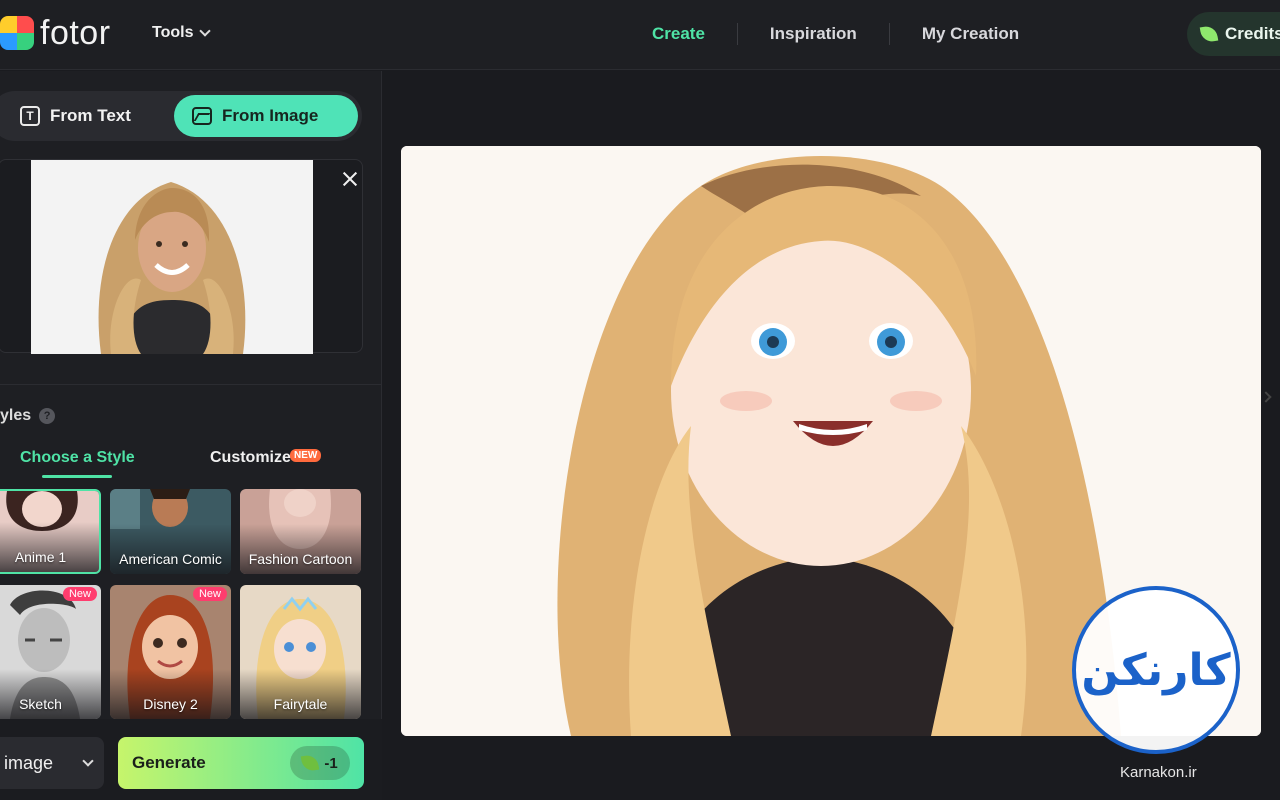 Image resolution: width=1280 pixels, height=800 pixels. I want to click on credits-button: Credits, so click(1233, 34).